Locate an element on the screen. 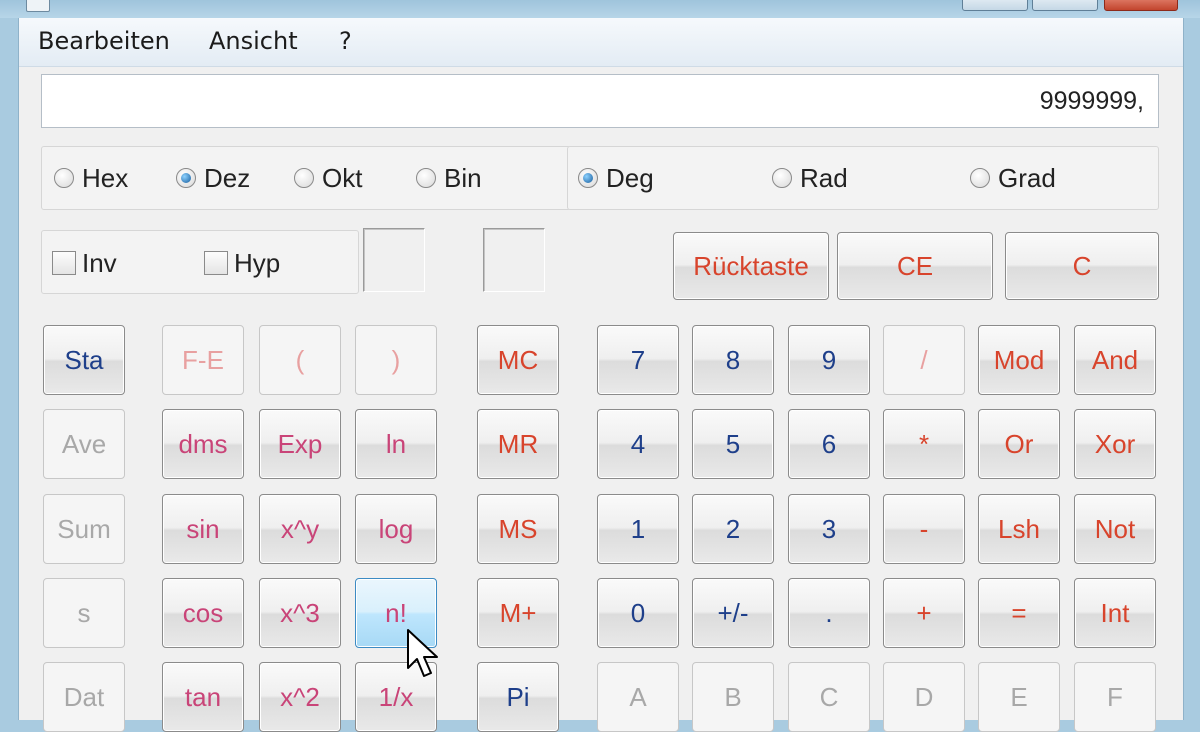  mod-button: Mod is located at coordinates (1019, 360).